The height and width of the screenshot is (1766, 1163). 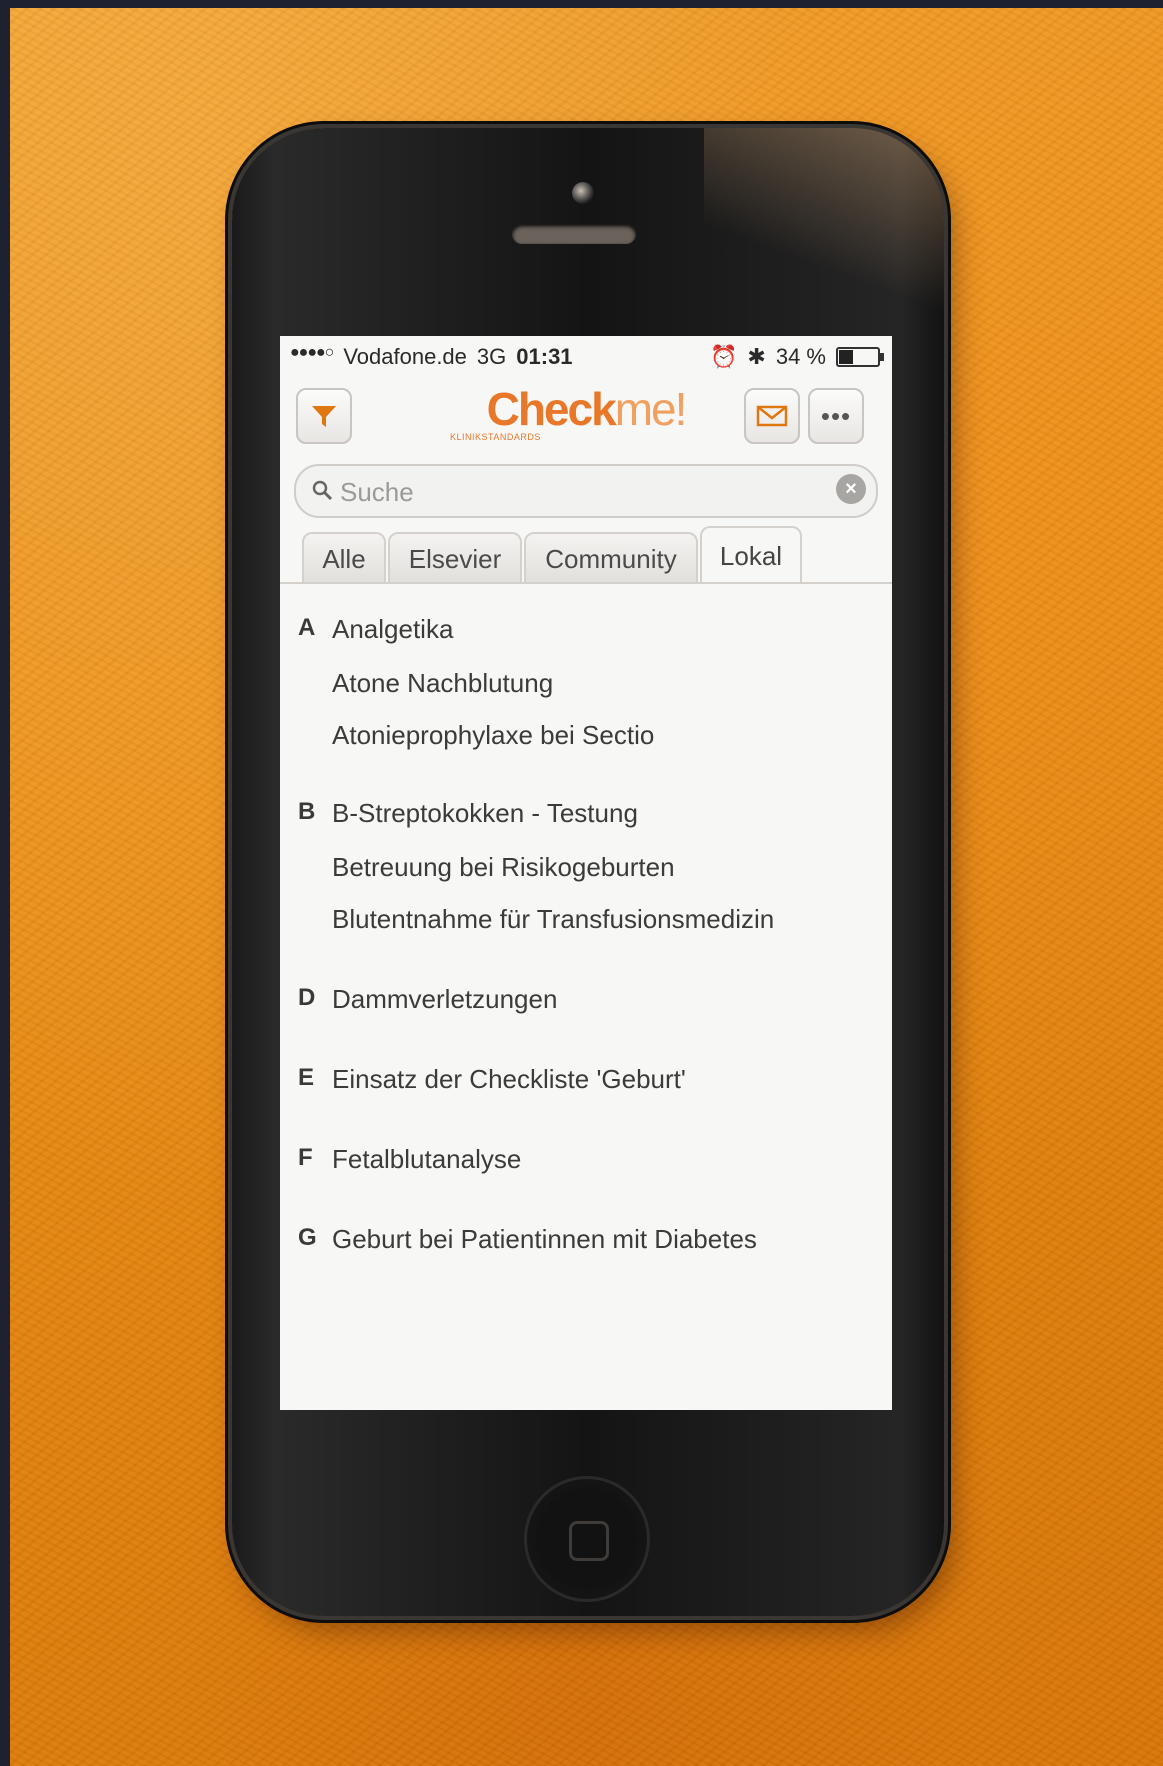 What do you see at coordinates (392, 629) in the screenshot?
I see `list-item: Analgetika` at bounding box center [392, 629].